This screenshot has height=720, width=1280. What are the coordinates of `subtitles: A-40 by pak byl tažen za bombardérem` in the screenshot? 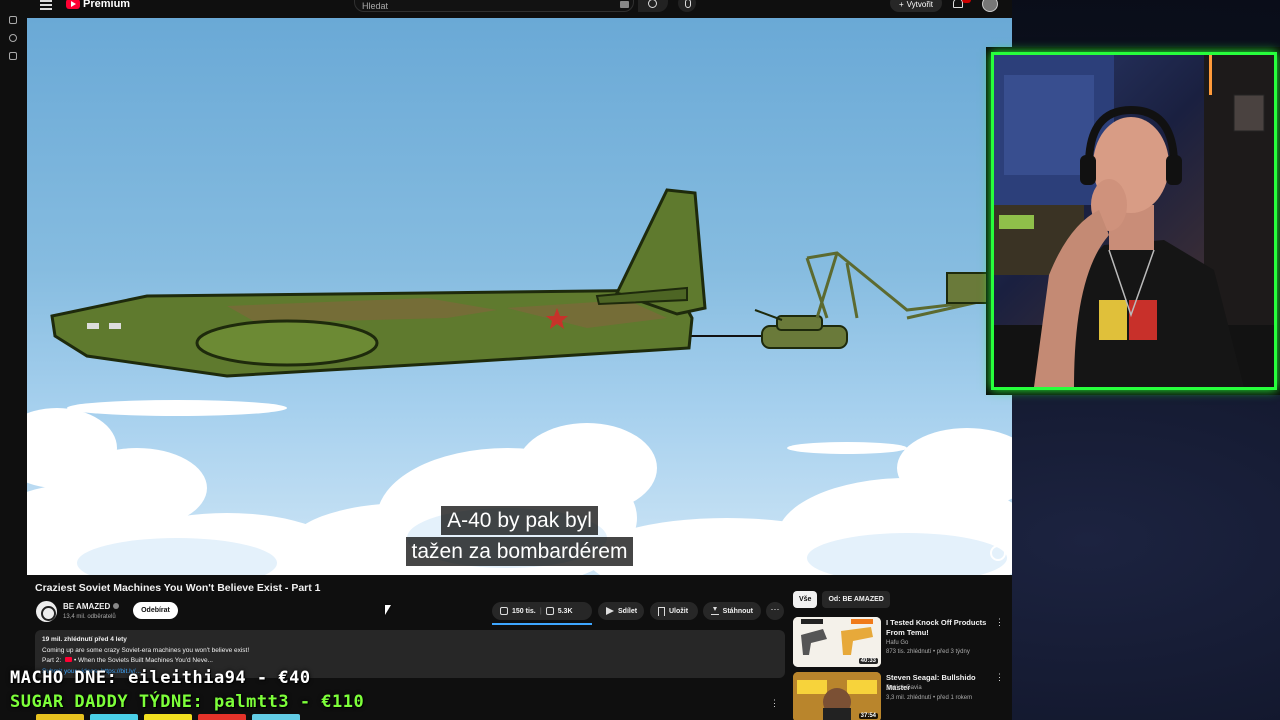 It's located at (519, 537).